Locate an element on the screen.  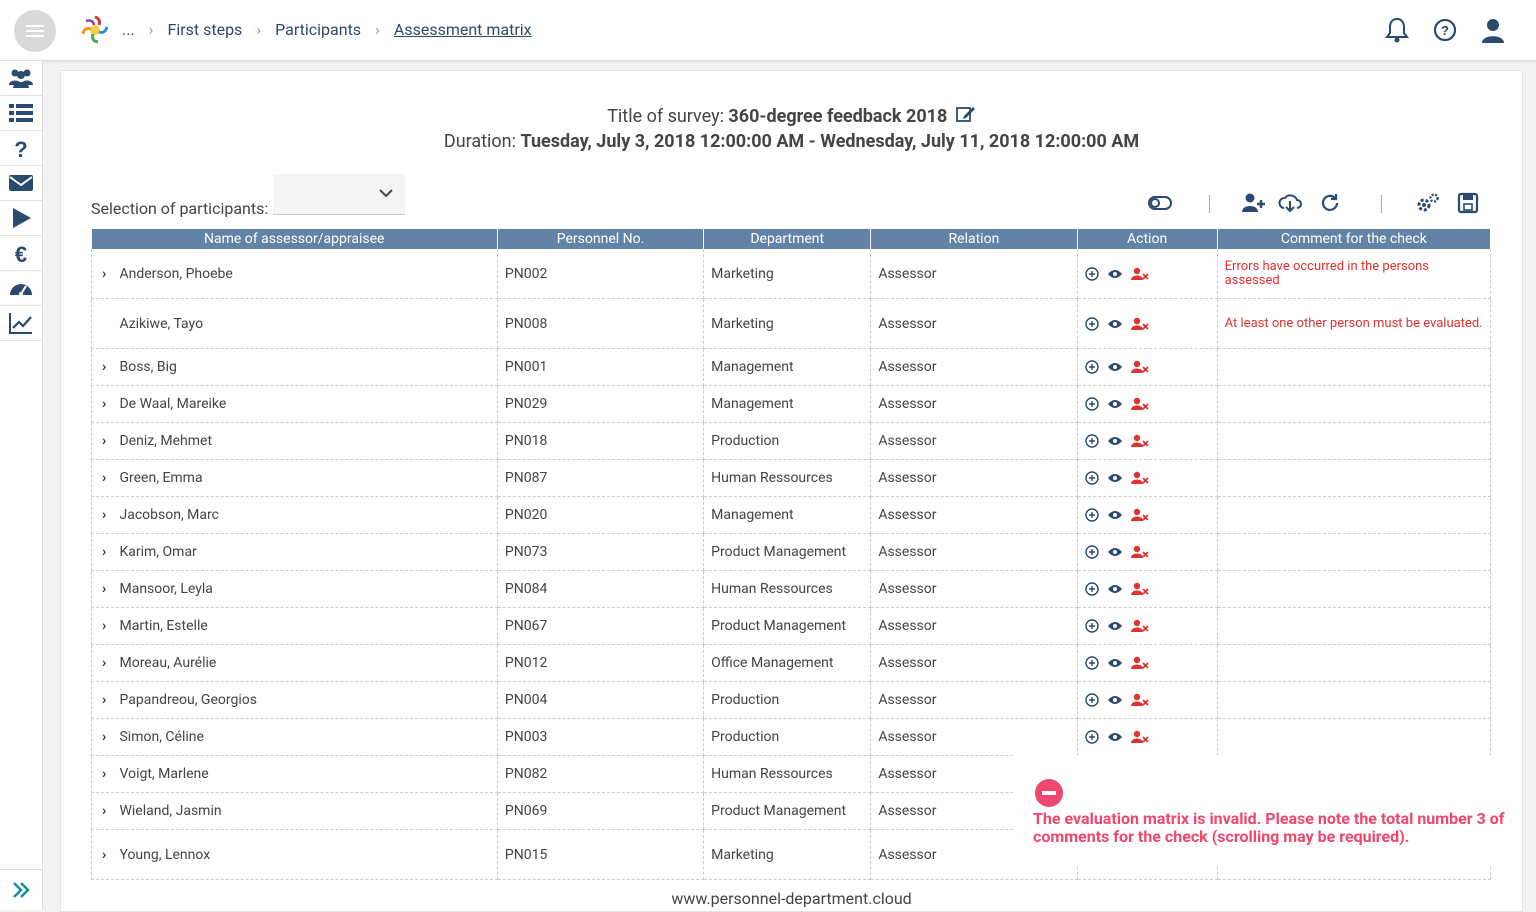
footer-link: www.personnel-department.cloud is located at coordinates (791, 898).